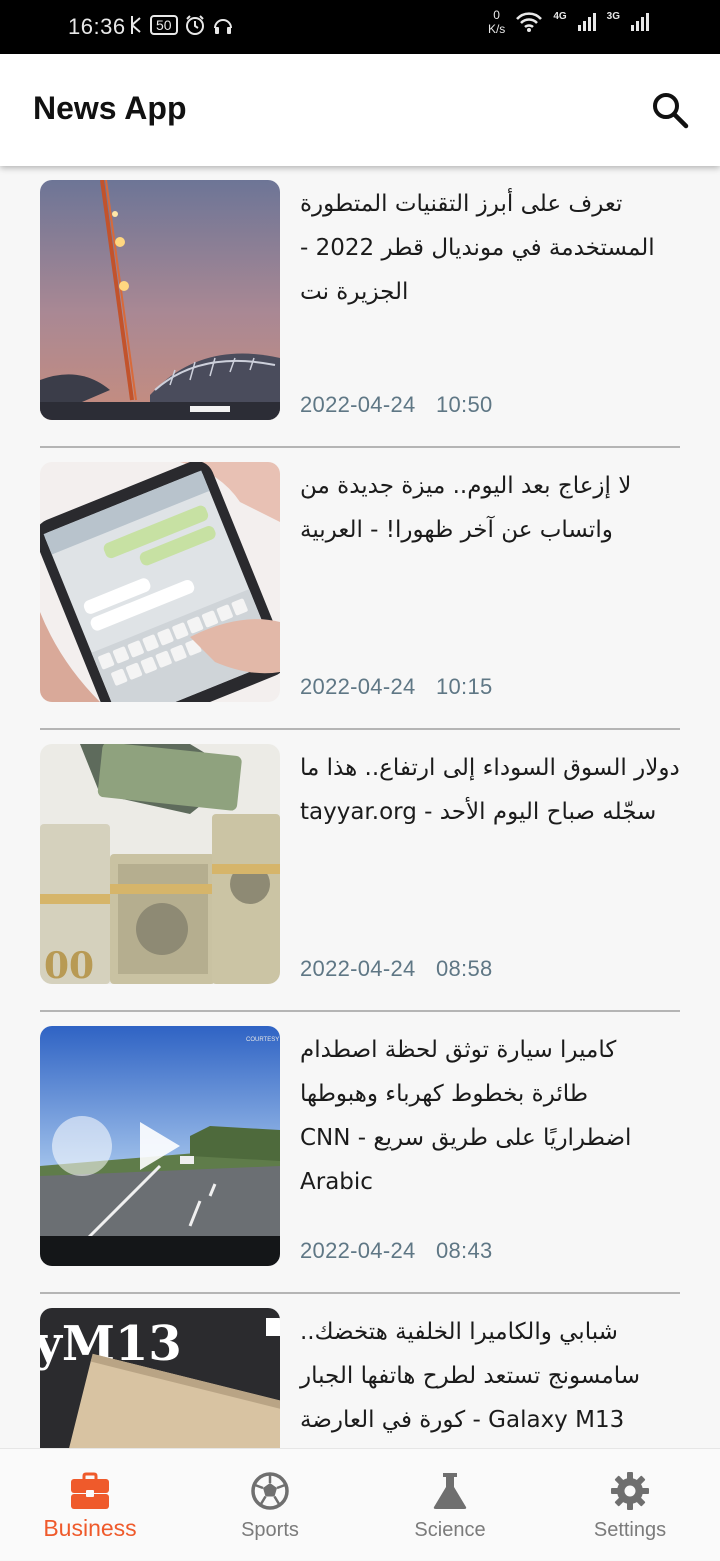 Image resolution: width=720 pixels, height=1561 pixels. Describe the element at coordinates (262, 1040) in the screenshot. I see `image-caption: COURTESY` at that location.